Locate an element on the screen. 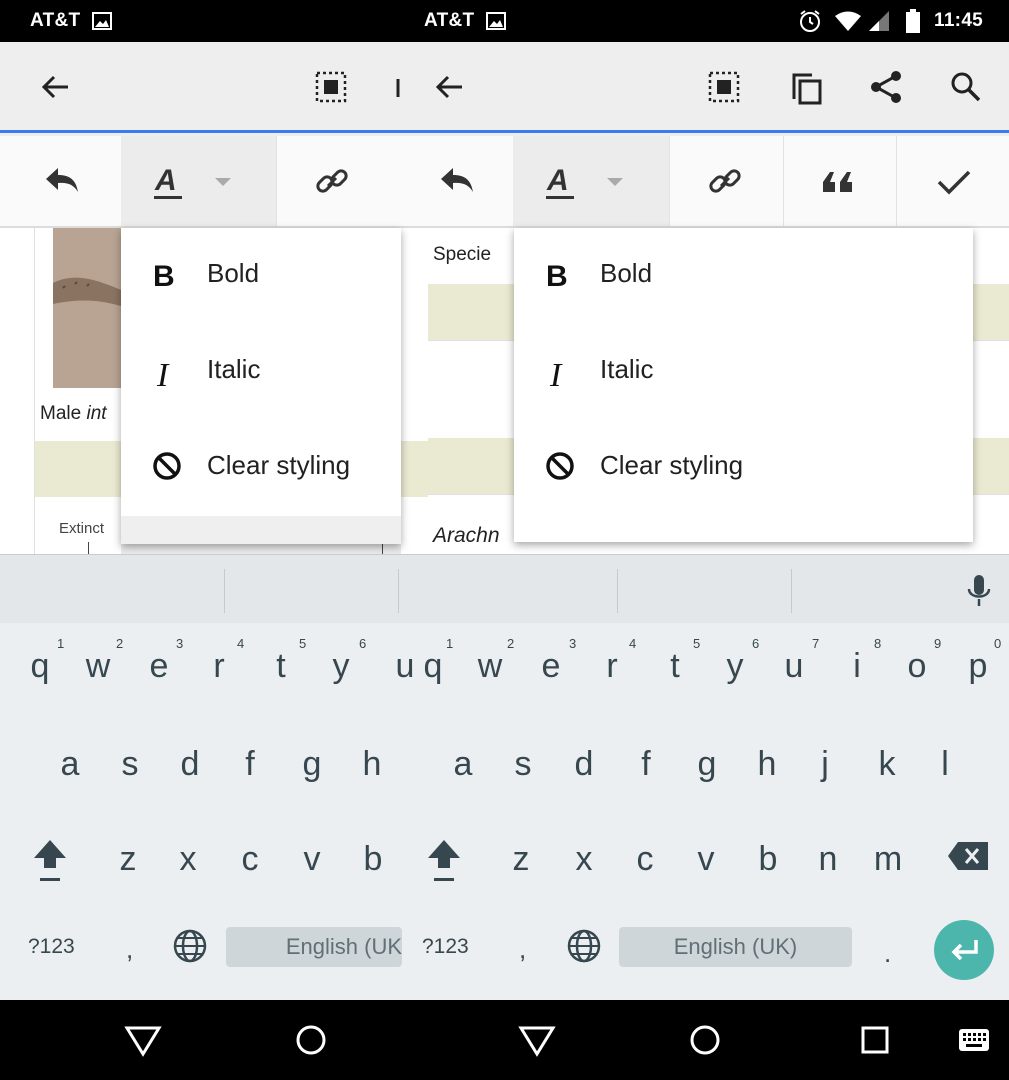  key-o: o is located at coordinates (917, 666).